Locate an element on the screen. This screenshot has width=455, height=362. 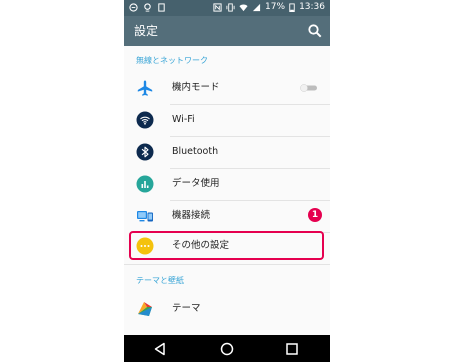
settings-item-data-usage: データ使用 is located at coordinates (227, 184).